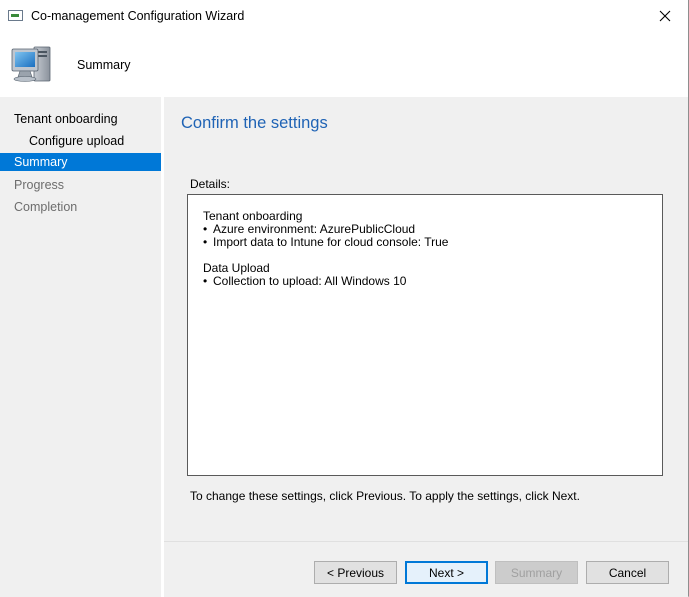 The width and height of the screenshot is (689, 597). Describe the element at coordinates (426, 541) in the screenshot. I see `button-separator` at that location.